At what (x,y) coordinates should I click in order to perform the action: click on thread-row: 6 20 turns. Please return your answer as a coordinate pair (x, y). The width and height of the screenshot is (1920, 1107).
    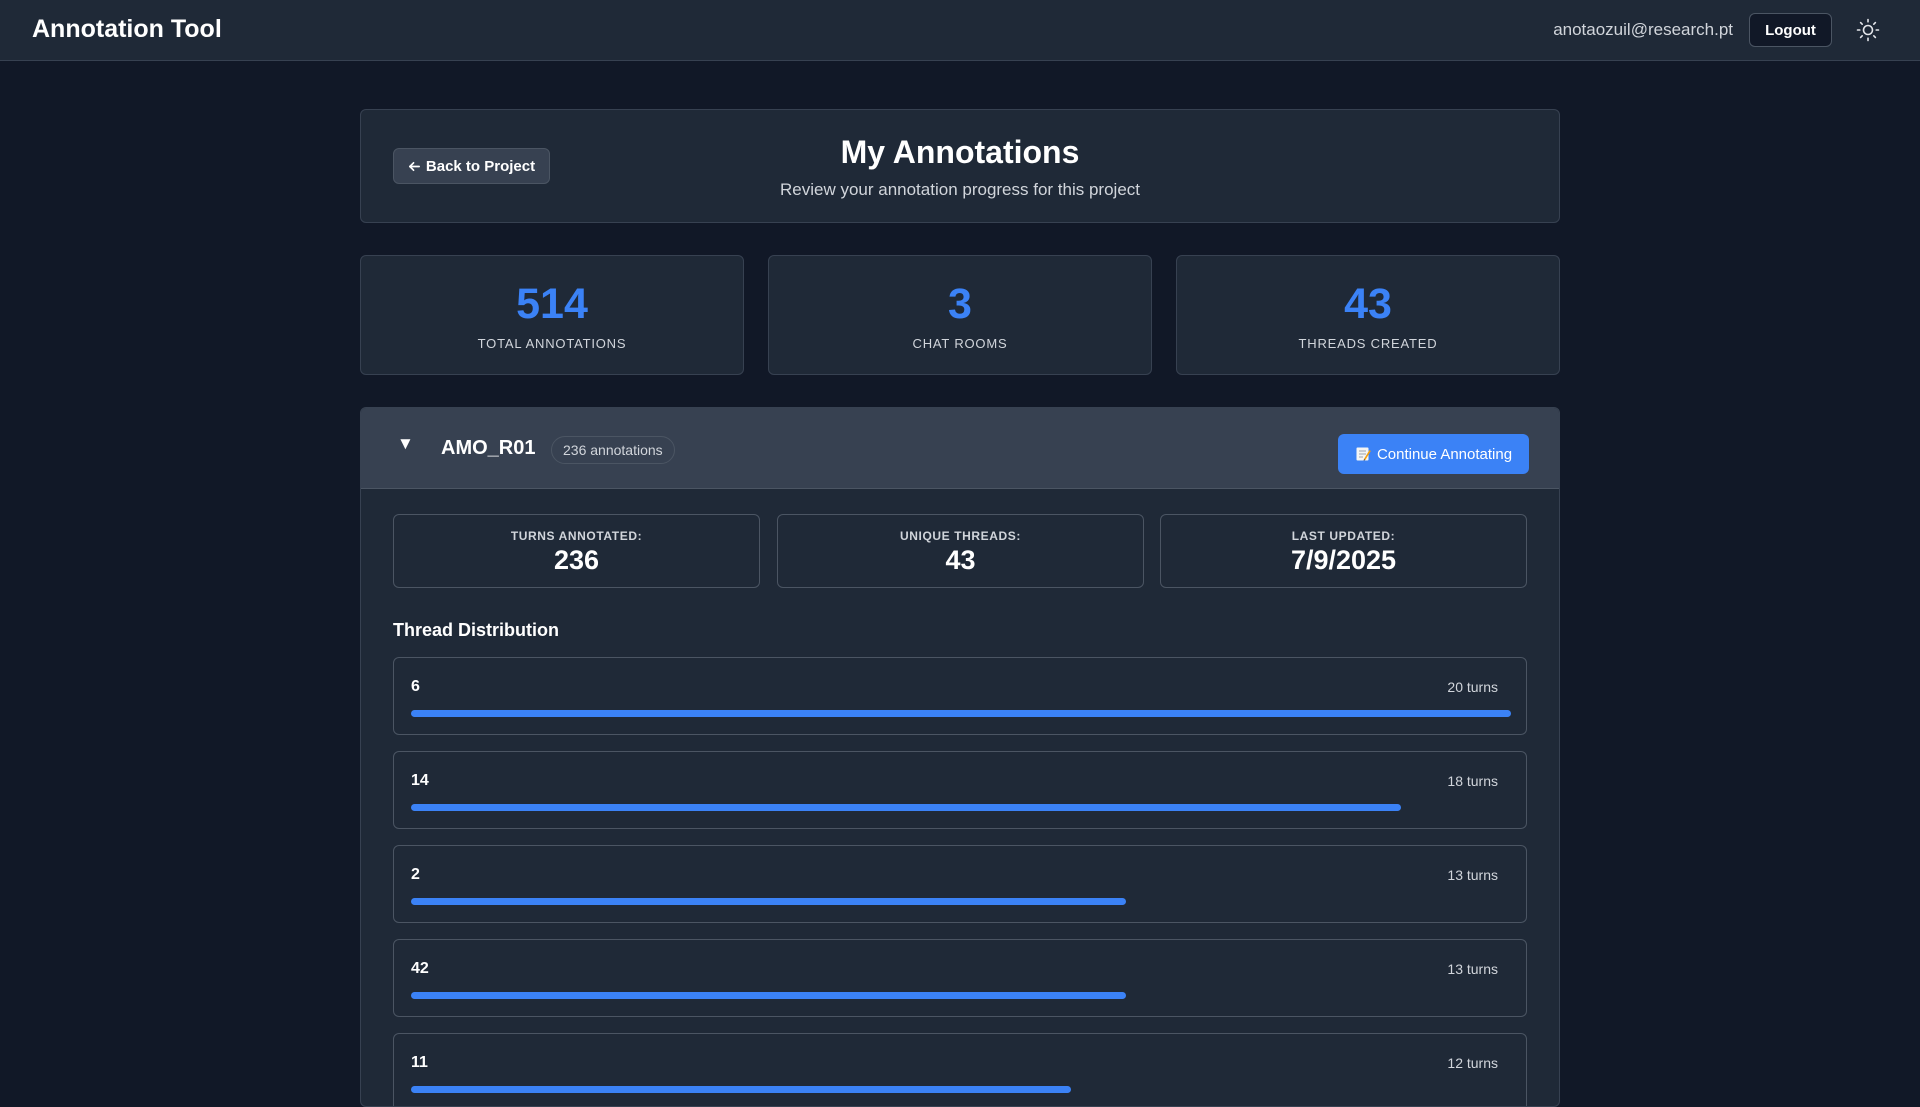
    Looking at the image, I should click on (960, 696).